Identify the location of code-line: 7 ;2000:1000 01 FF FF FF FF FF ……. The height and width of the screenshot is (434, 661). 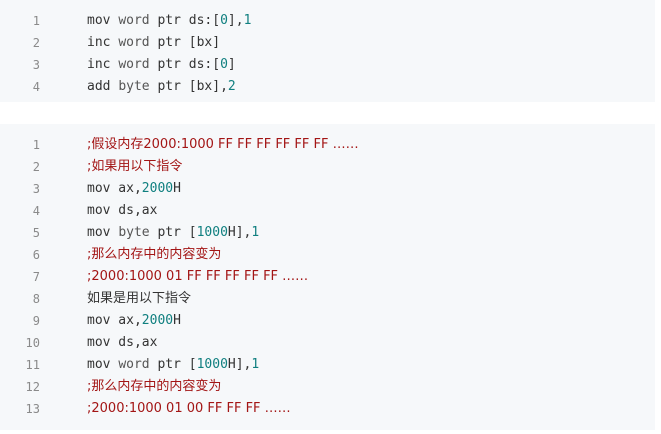
(327, 277).